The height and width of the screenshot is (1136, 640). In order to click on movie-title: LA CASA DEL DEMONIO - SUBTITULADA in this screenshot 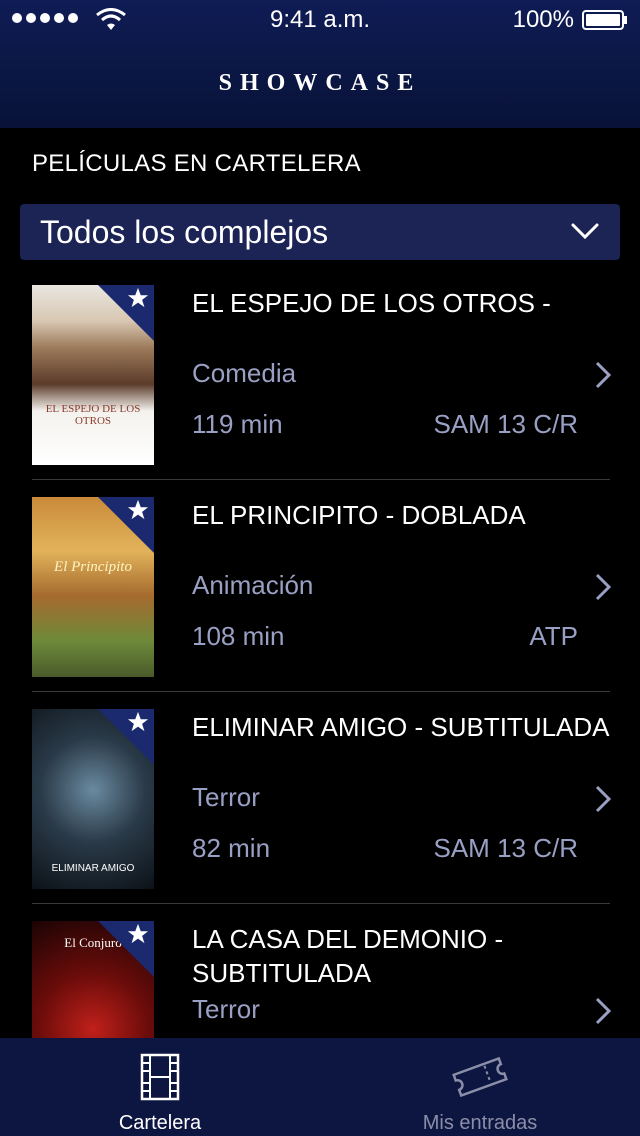, I will do `click(348, 956)`.